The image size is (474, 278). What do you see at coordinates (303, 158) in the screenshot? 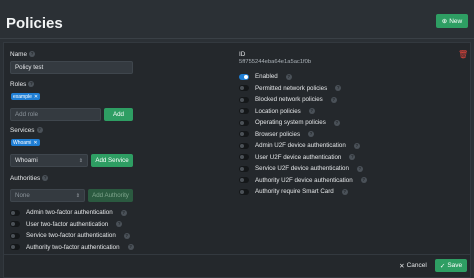
I see `toggle-row: User U2F device authentication?` at bounding box center [303, 158].